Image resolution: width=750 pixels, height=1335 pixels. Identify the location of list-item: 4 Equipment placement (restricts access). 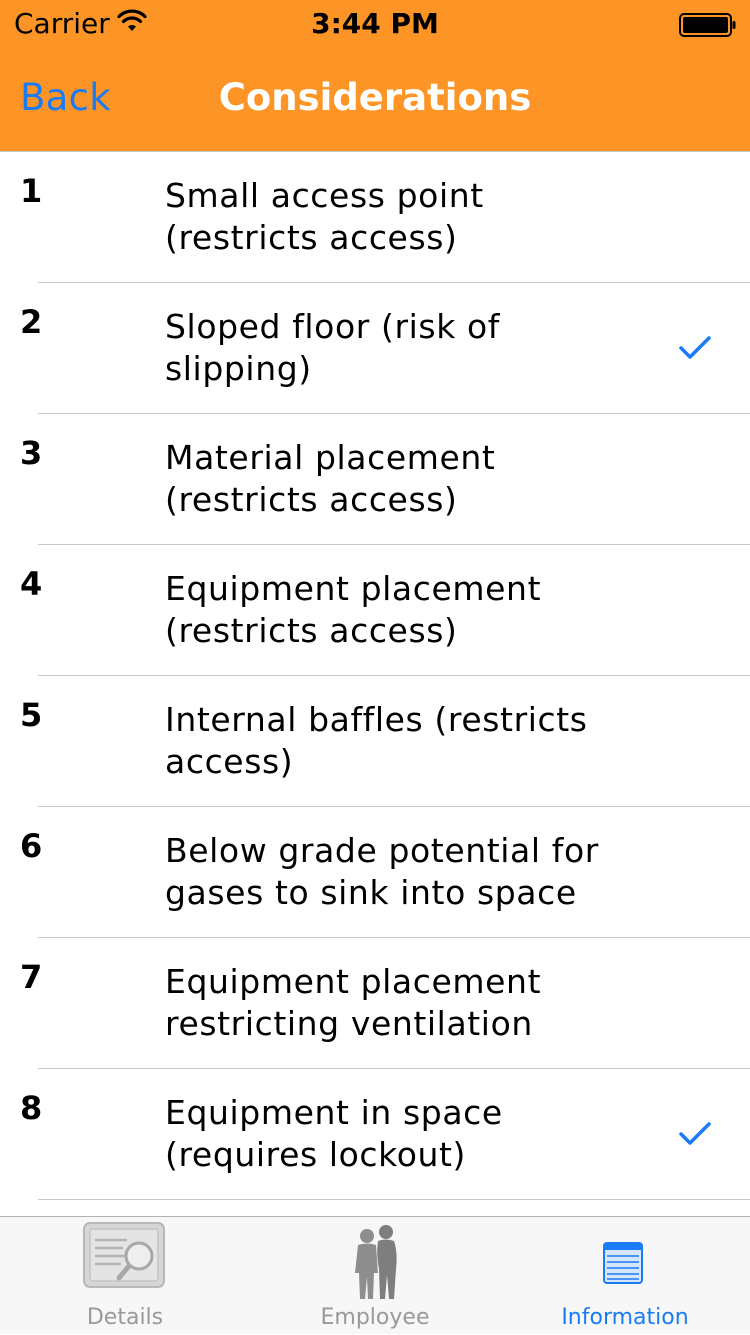
(375, 610).